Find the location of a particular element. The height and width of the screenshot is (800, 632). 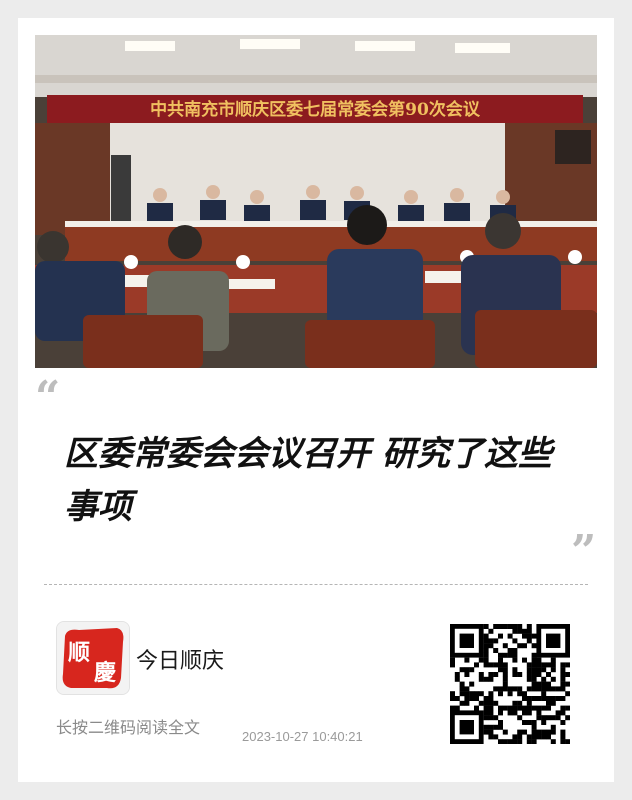

dashed-divider is located at coordinates (316, 584).